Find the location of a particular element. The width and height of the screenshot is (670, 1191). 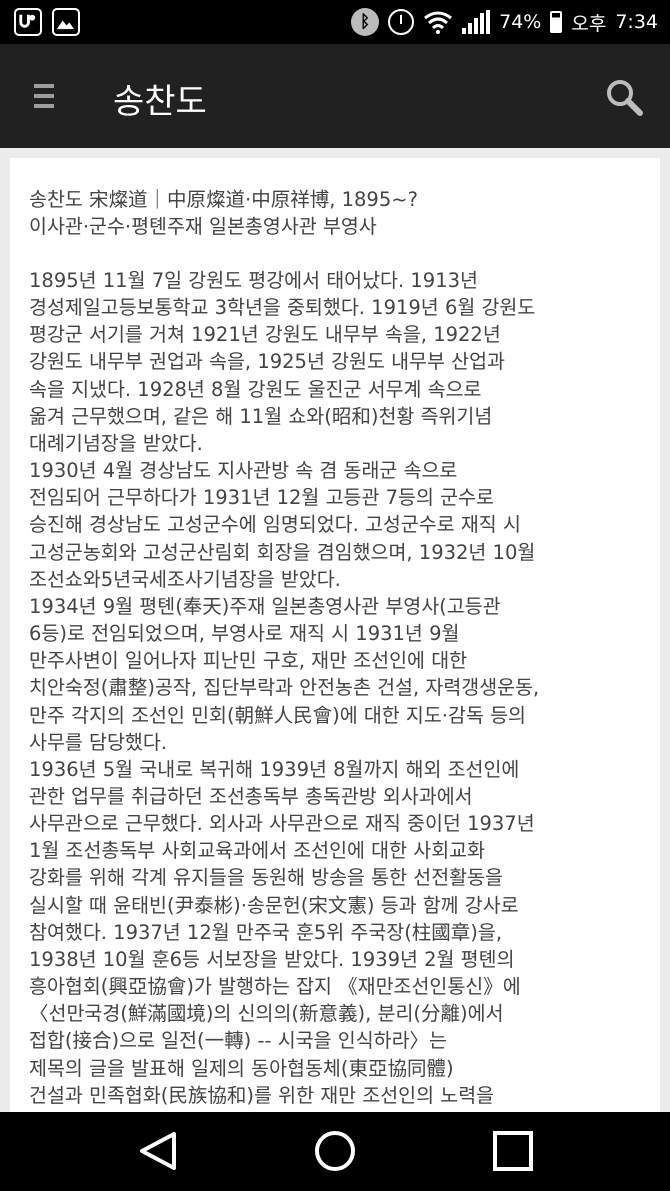

app-bar: 송찬도 is located at coordinates (335, 96).